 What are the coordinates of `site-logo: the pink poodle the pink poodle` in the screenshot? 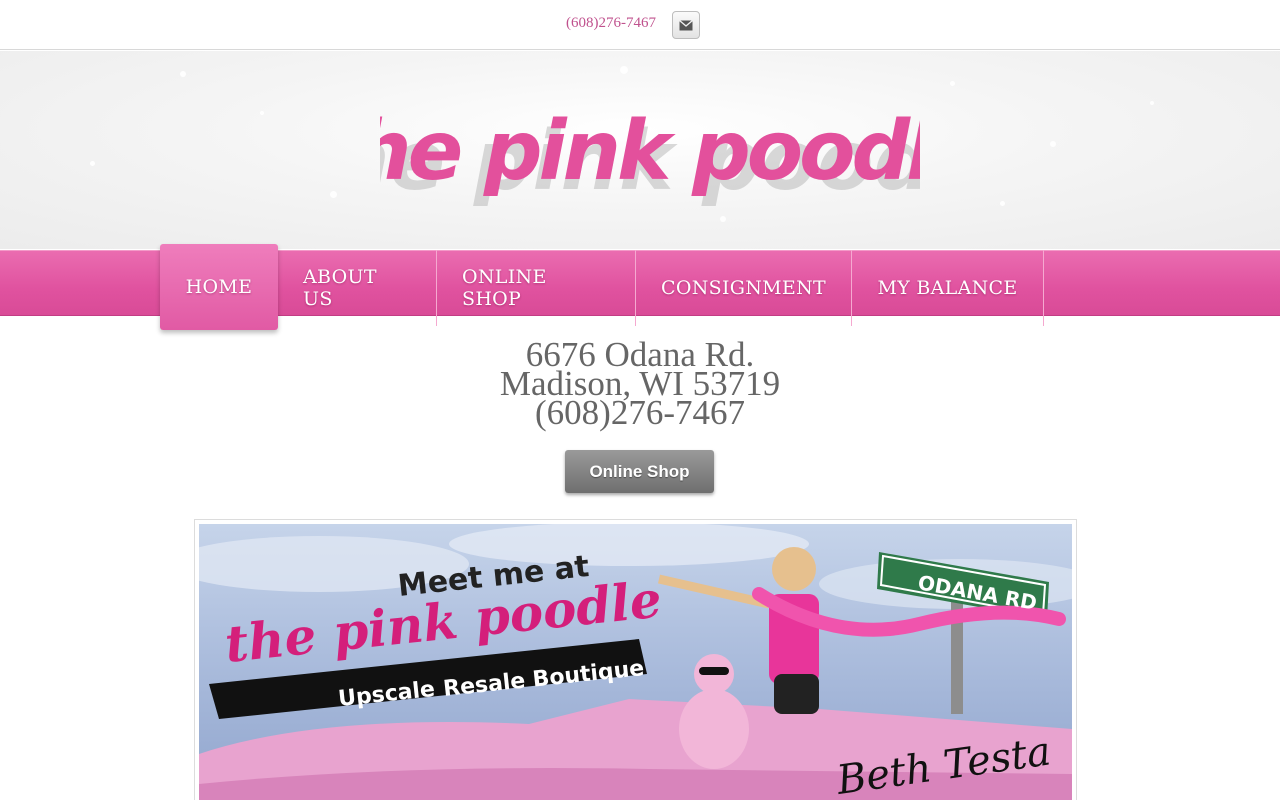 It's located at (650, 151).